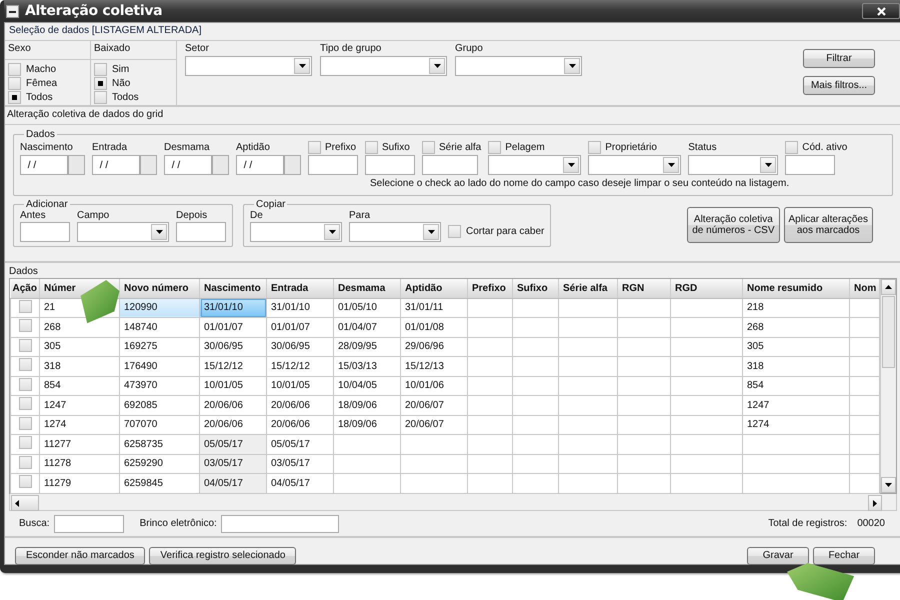 This screenshot has width=900, height=600. What do you see at coordinates (80, 556) in the screenshot?
I see `footer-button: Esconder não marcados` at bounding box center [80, 556].